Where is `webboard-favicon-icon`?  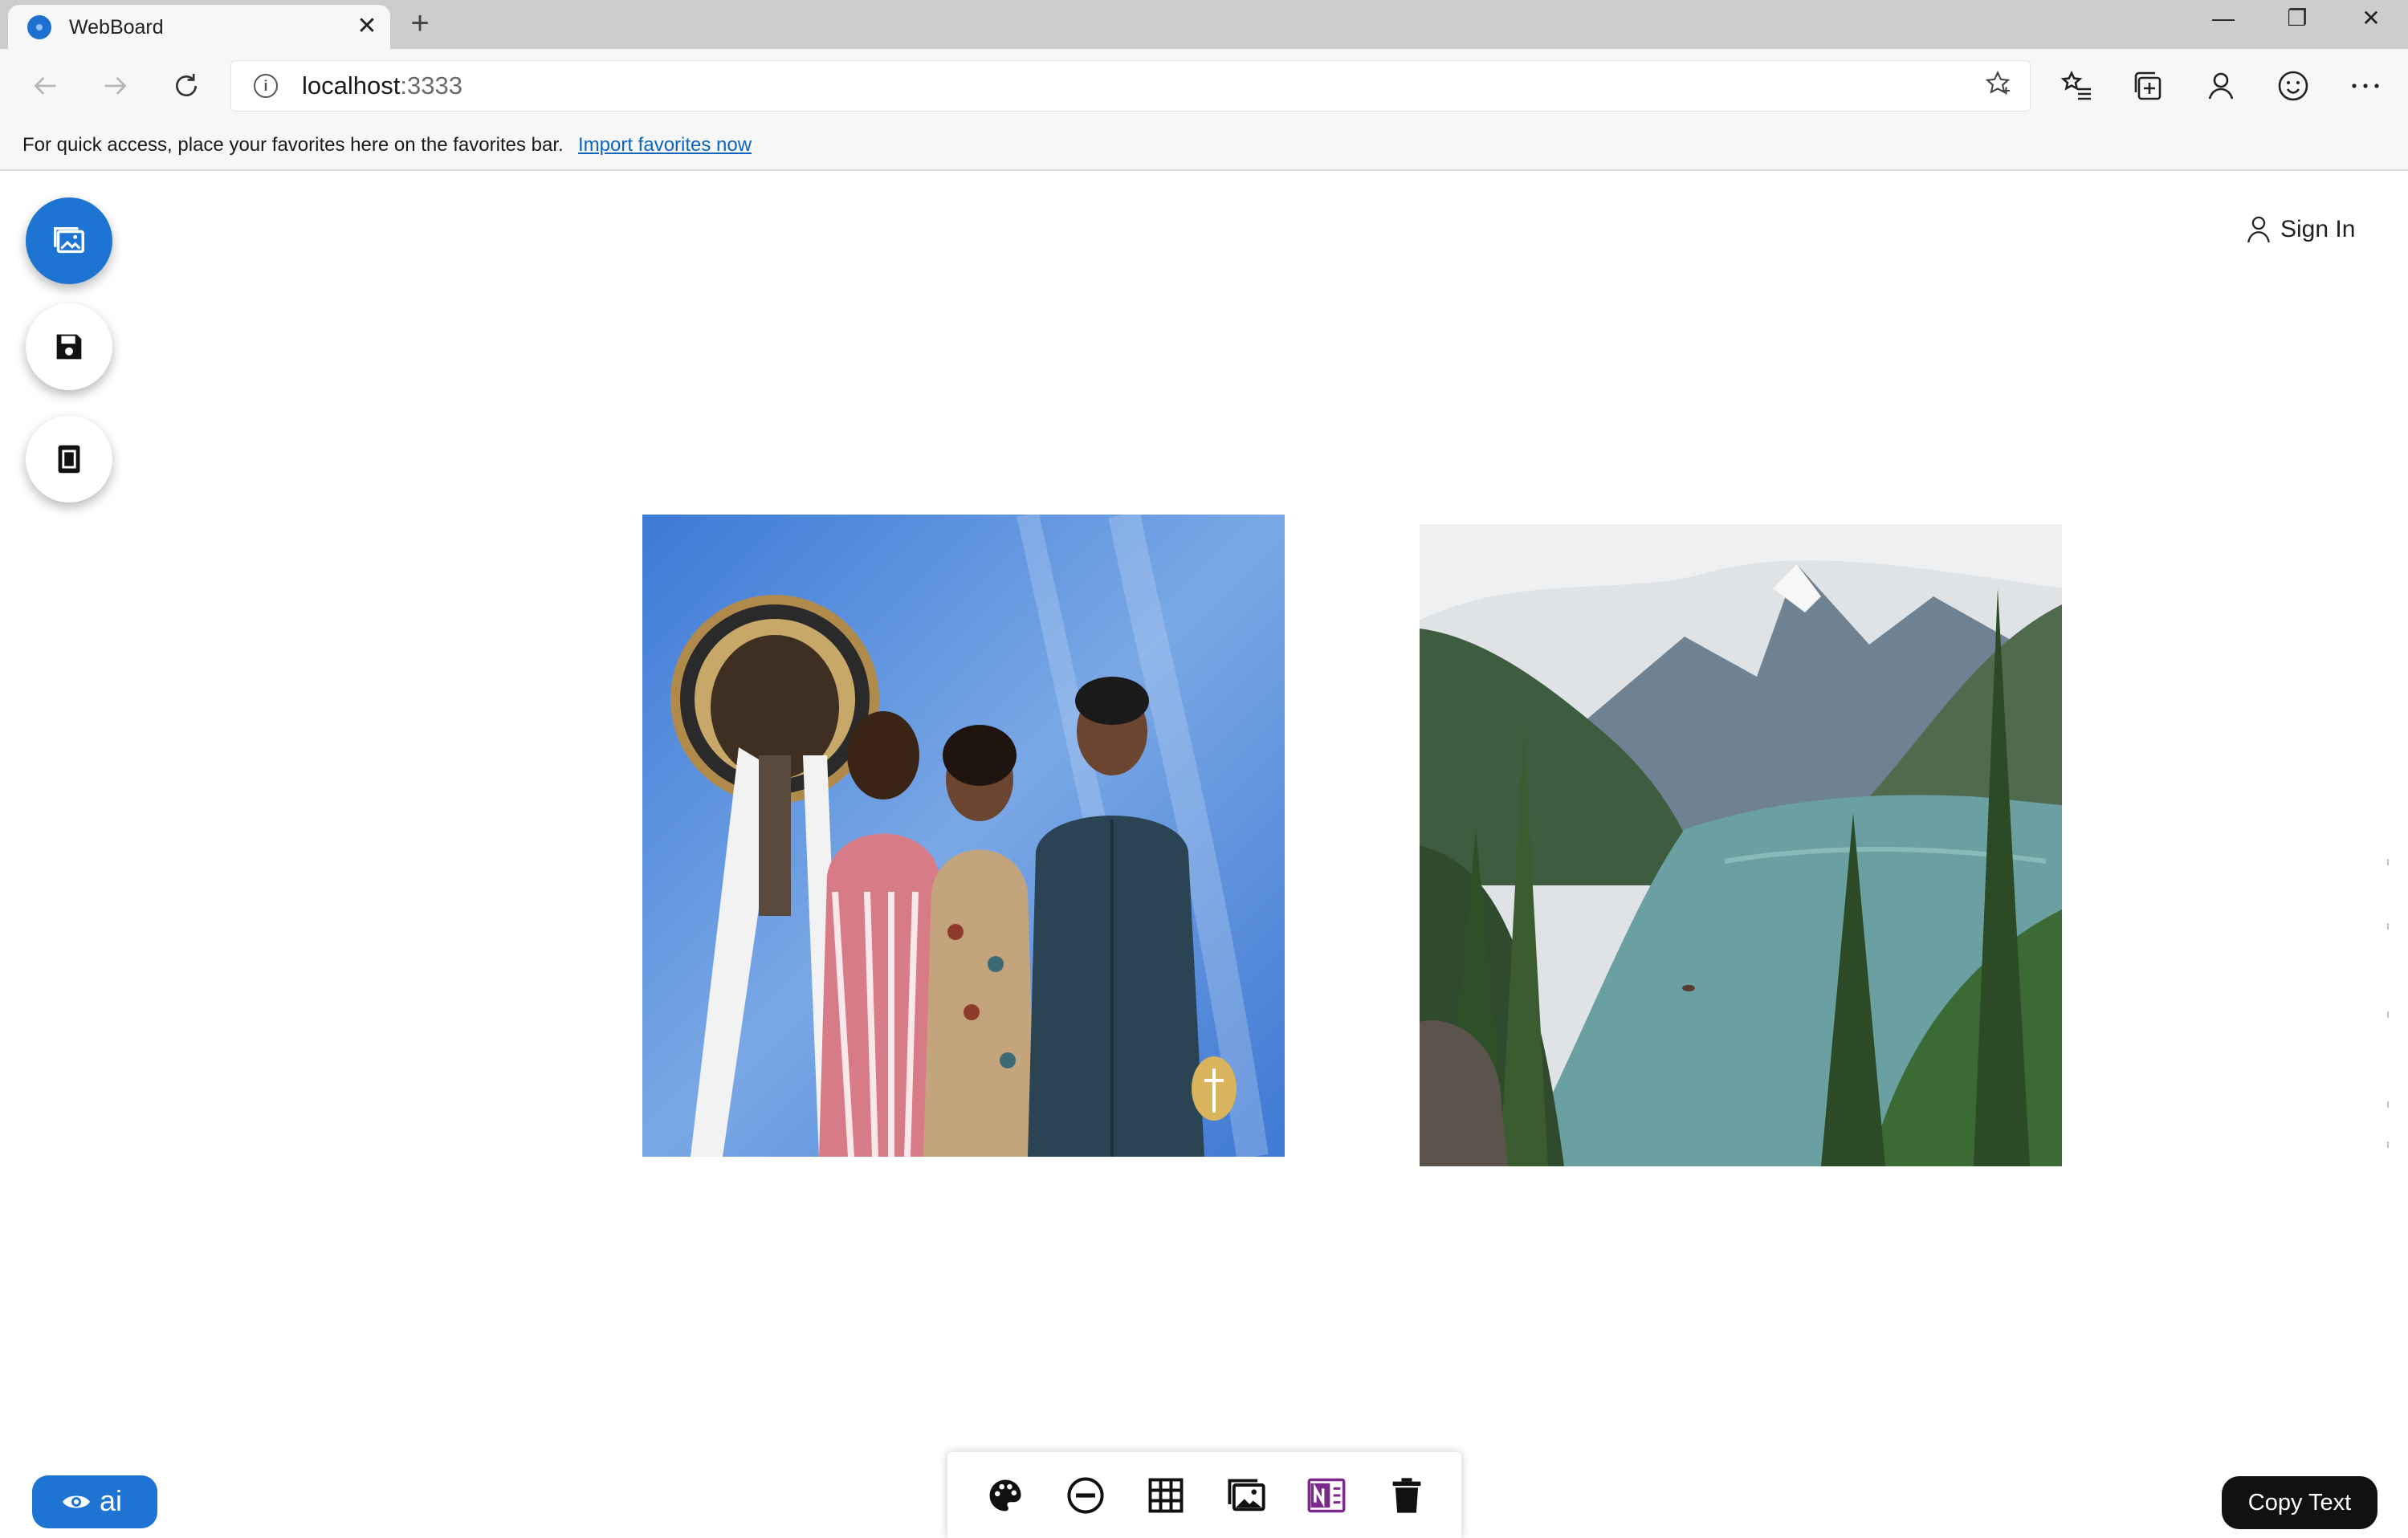
webboard-favicon-icon is located at coordinates (39, 27).